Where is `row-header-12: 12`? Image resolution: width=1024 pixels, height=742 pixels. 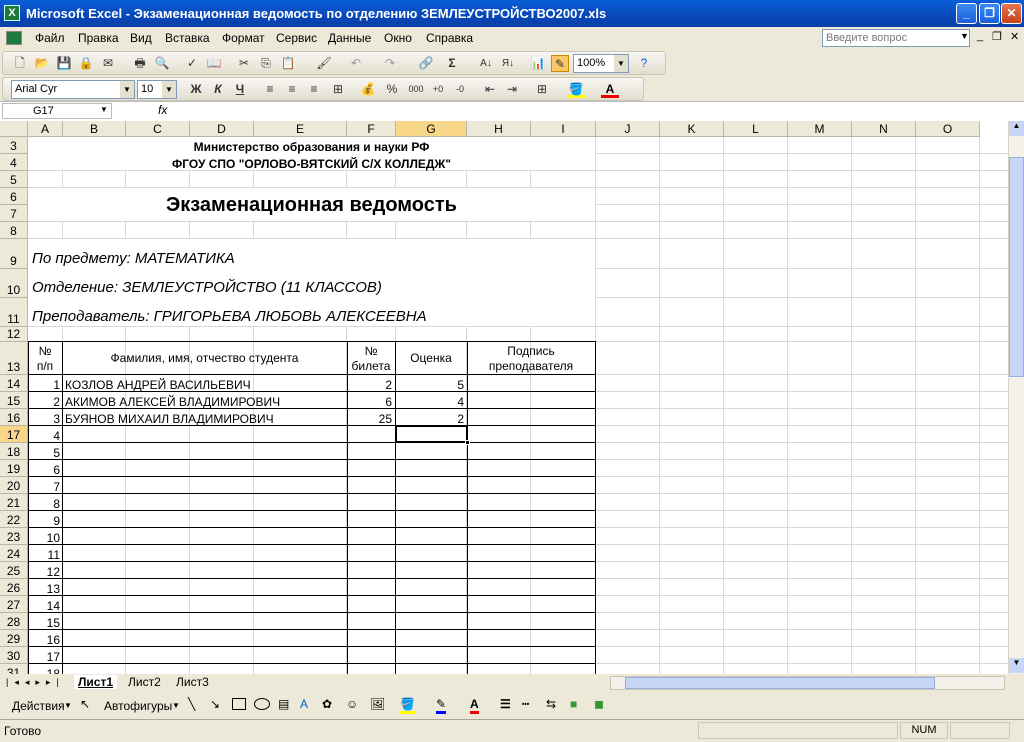 row-header-12: 12 is located at coordinates (14, 334).